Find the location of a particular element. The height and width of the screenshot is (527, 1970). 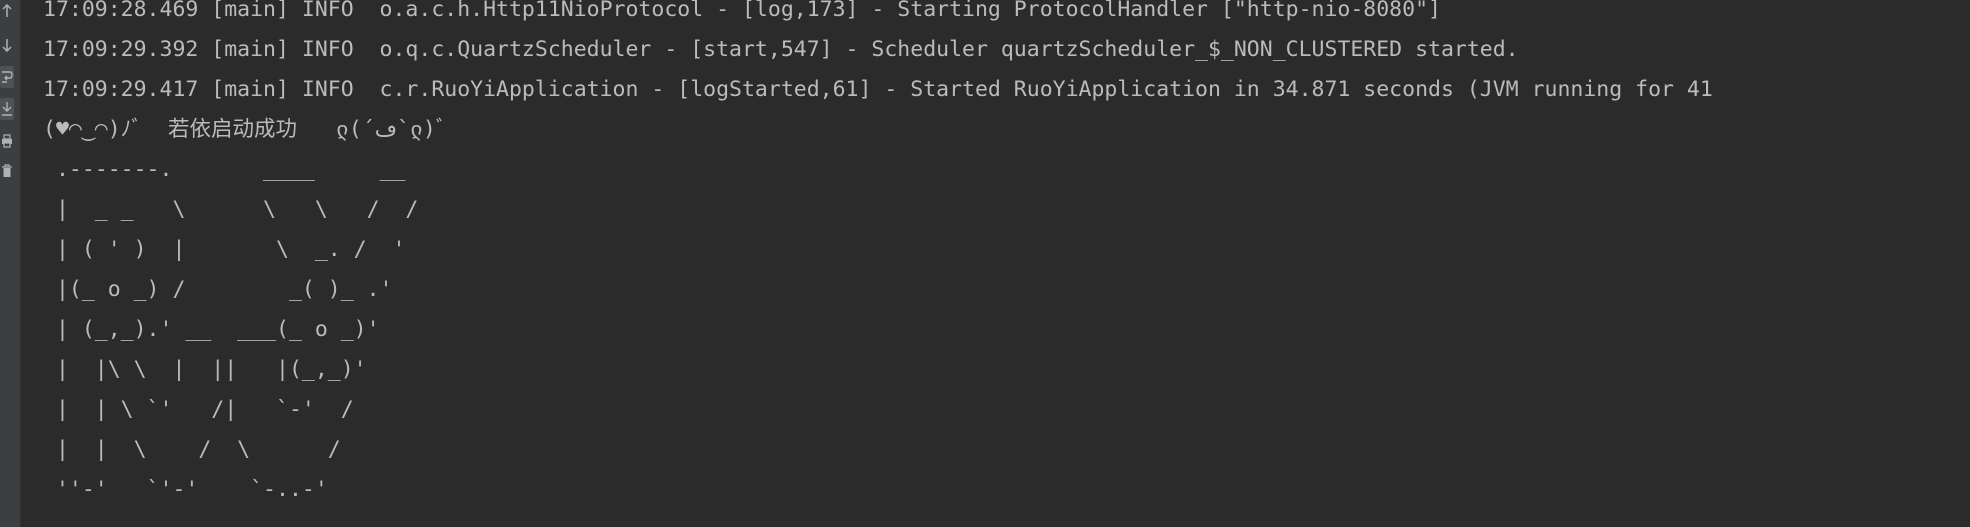

ascii-art-line: ''-' `'-' `-..-' is located at coordinates (185, 489).